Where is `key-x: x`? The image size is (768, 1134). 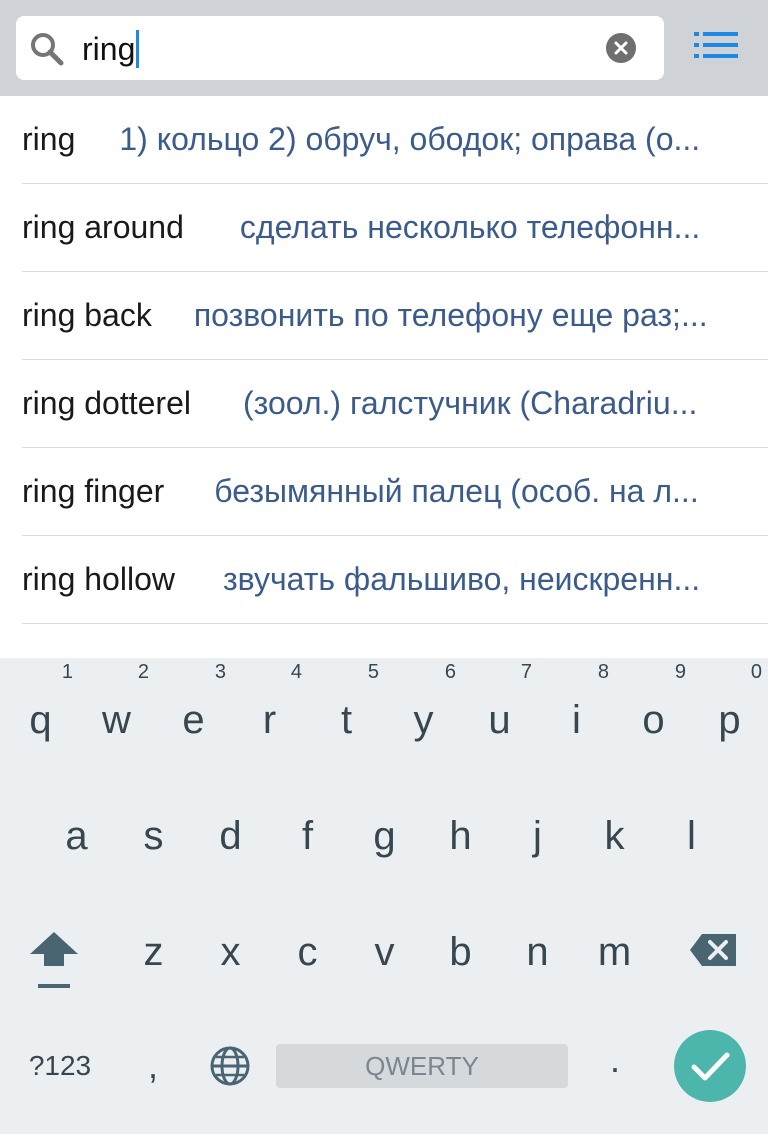
key-x: x is located at coordinates (230, 952).